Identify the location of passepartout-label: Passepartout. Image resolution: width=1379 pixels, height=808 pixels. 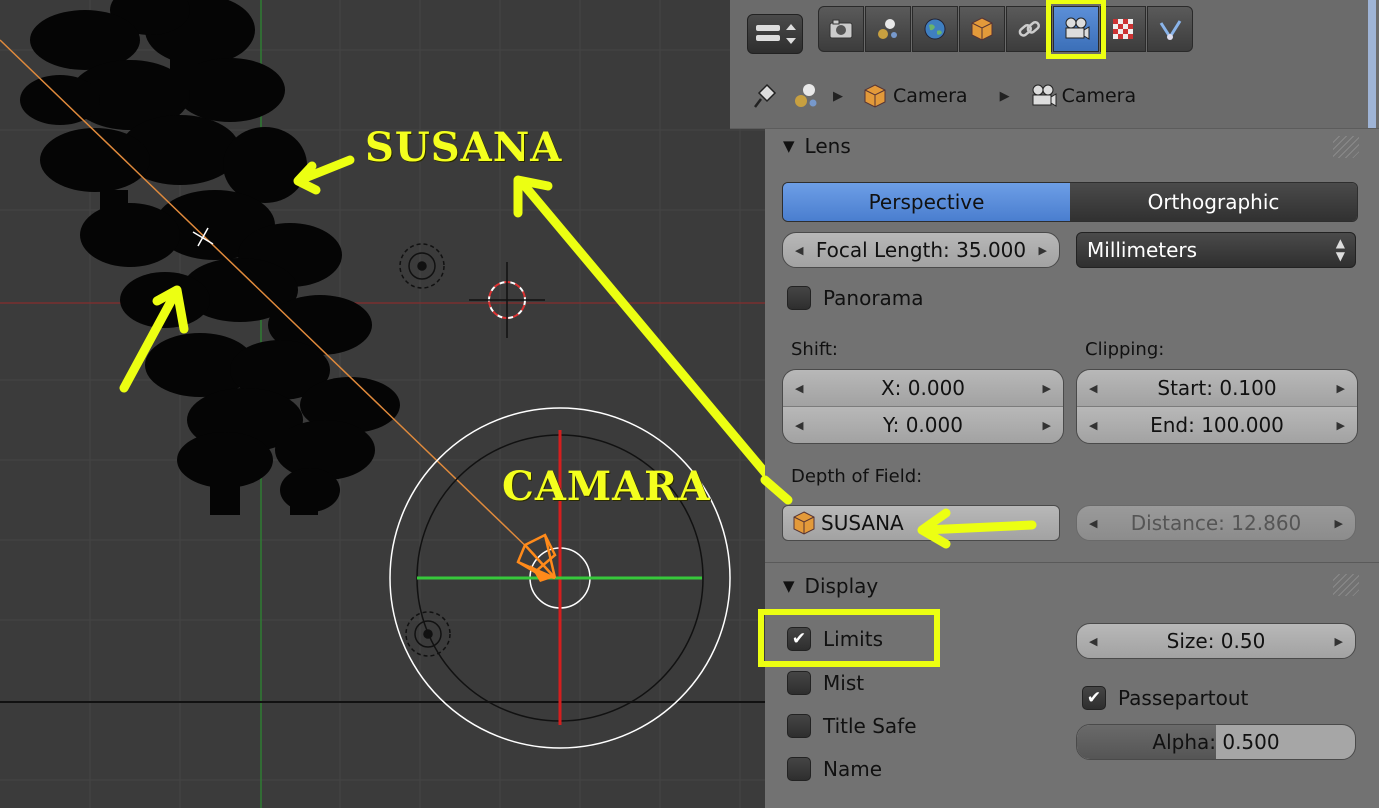
(1183, 698).